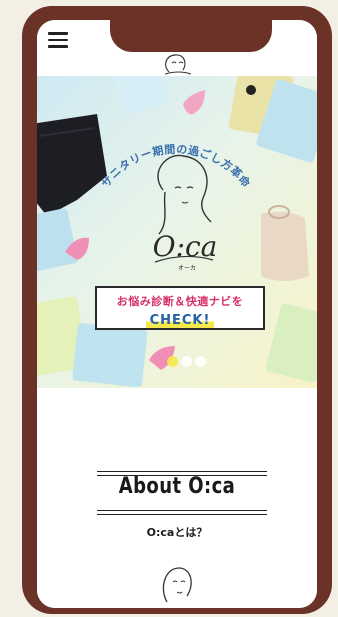 Image resolution: width=338 pixels, height=617 pixels. I want to click on banner-check-text: CHECK!, so click(180, 320).